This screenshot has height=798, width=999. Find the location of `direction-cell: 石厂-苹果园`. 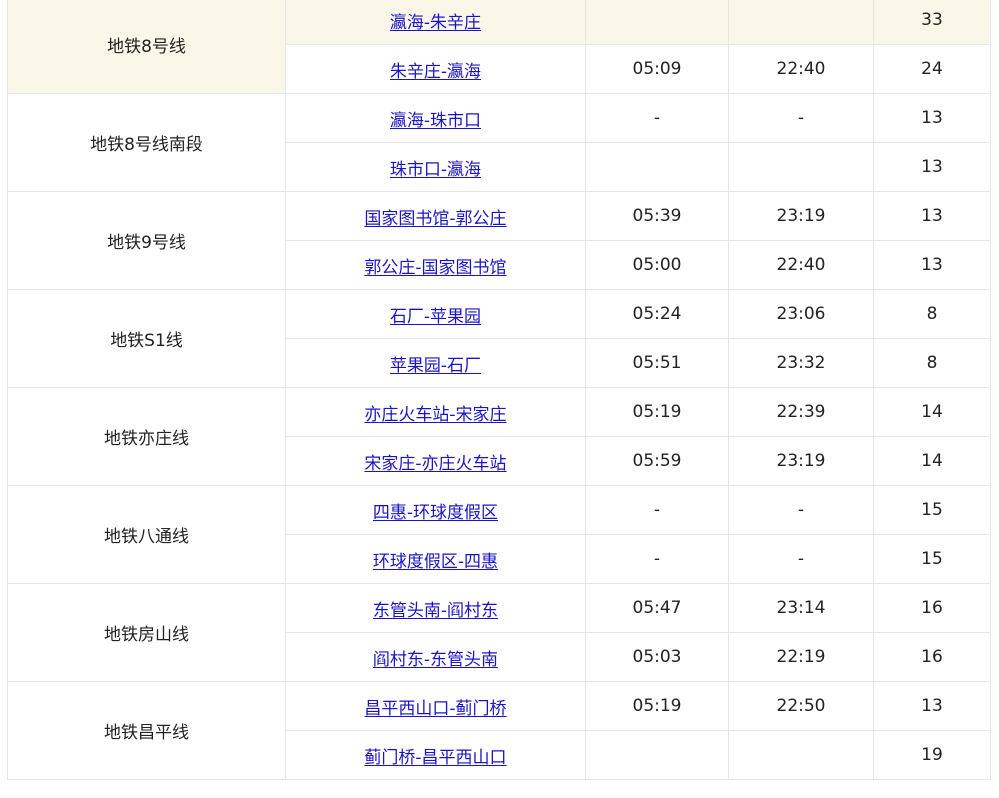

direction-cell: 石厂-苹果园 is located at coordinates (435, 314).